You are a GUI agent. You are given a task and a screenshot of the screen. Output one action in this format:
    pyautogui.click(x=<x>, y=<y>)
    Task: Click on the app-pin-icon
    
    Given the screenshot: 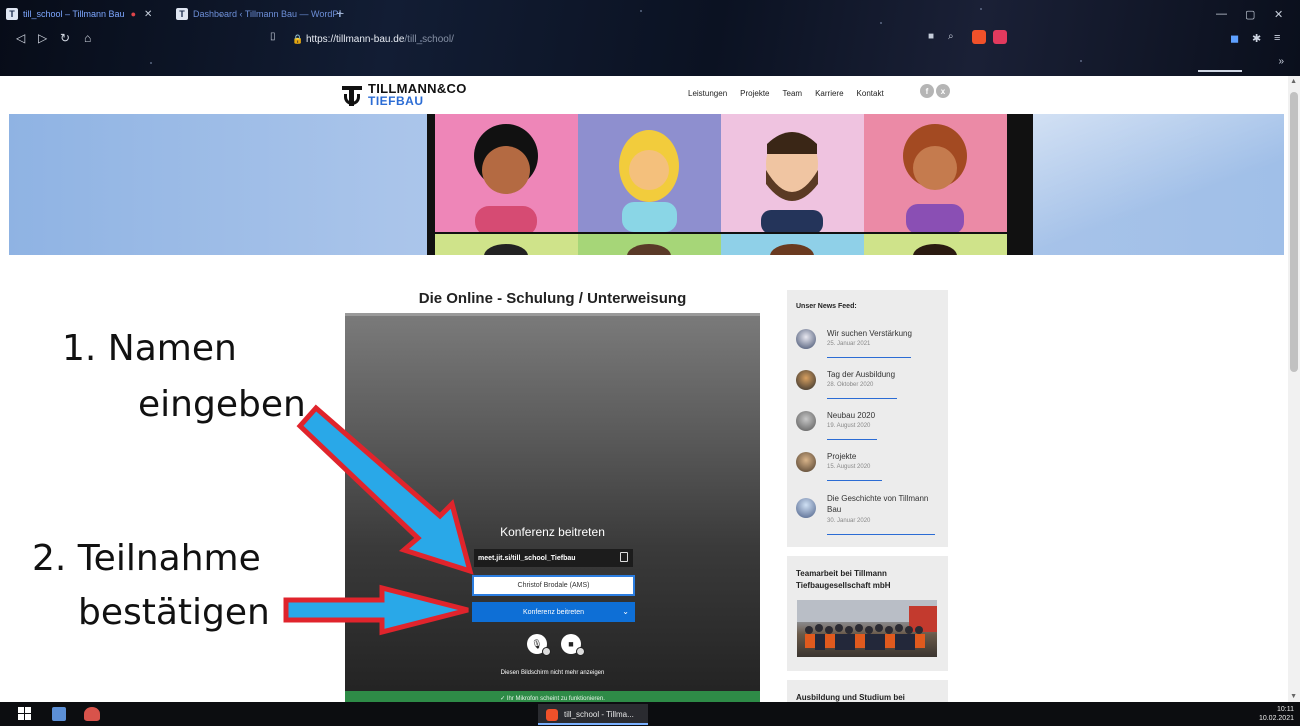 What is the action you would take?
    pyautogui.click(x=92, y=714)
    